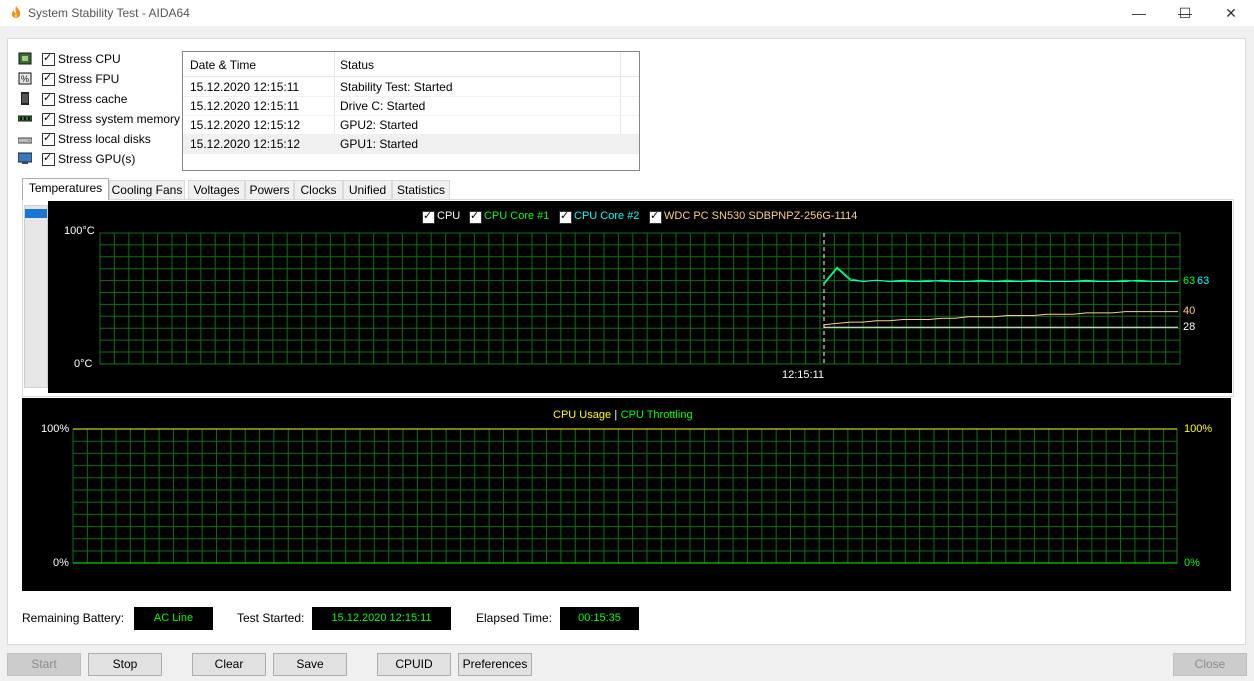 This screenshot has width=1254, height=681. What do you see at coordinates (449, 216) in the screenshot?
I see `legend-cpu-label: CPU` at bounding box center [449, 216].